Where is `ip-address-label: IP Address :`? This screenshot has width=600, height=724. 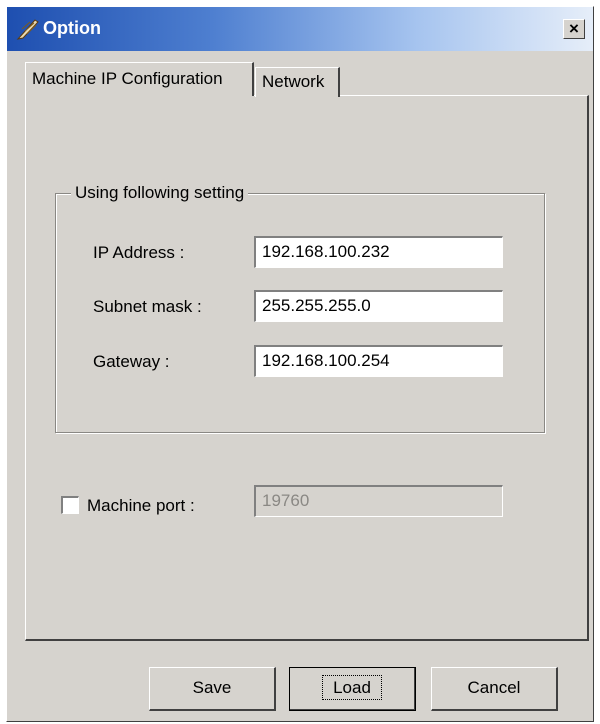 ip-address-label: IP Address : is located at coordinates (139, 252).